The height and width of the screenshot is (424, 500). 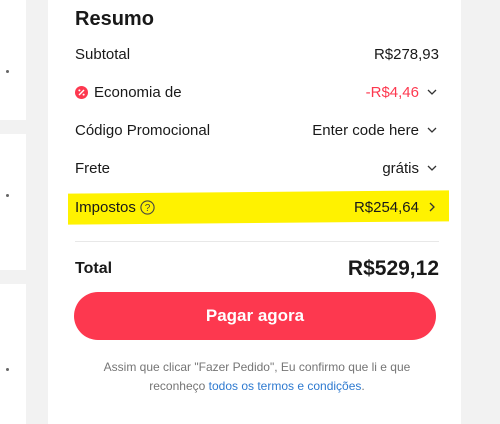 I want to click on shipping-row: Frete grátis, so click(x=257, y=168).